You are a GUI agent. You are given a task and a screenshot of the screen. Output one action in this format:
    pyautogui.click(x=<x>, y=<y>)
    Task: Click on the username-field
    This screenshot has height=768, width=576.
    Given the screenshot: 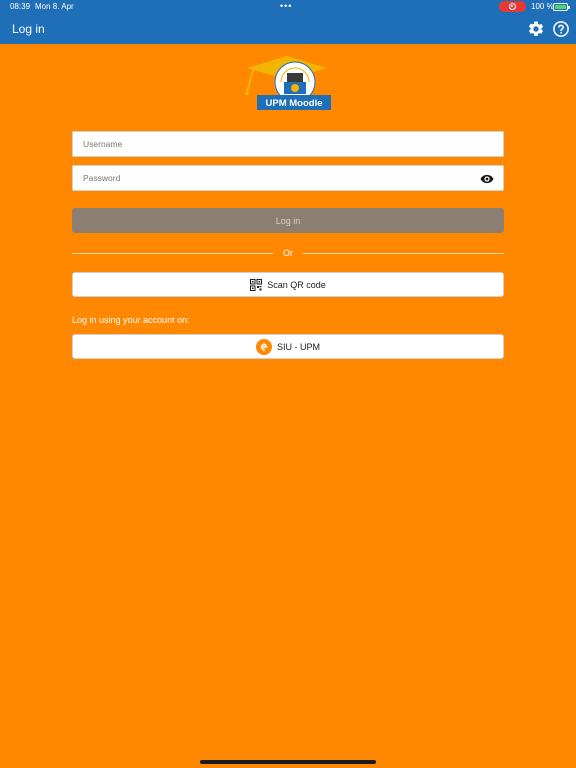 What is the action you would take?
    pyautogui.click(x=288, y=144)
    